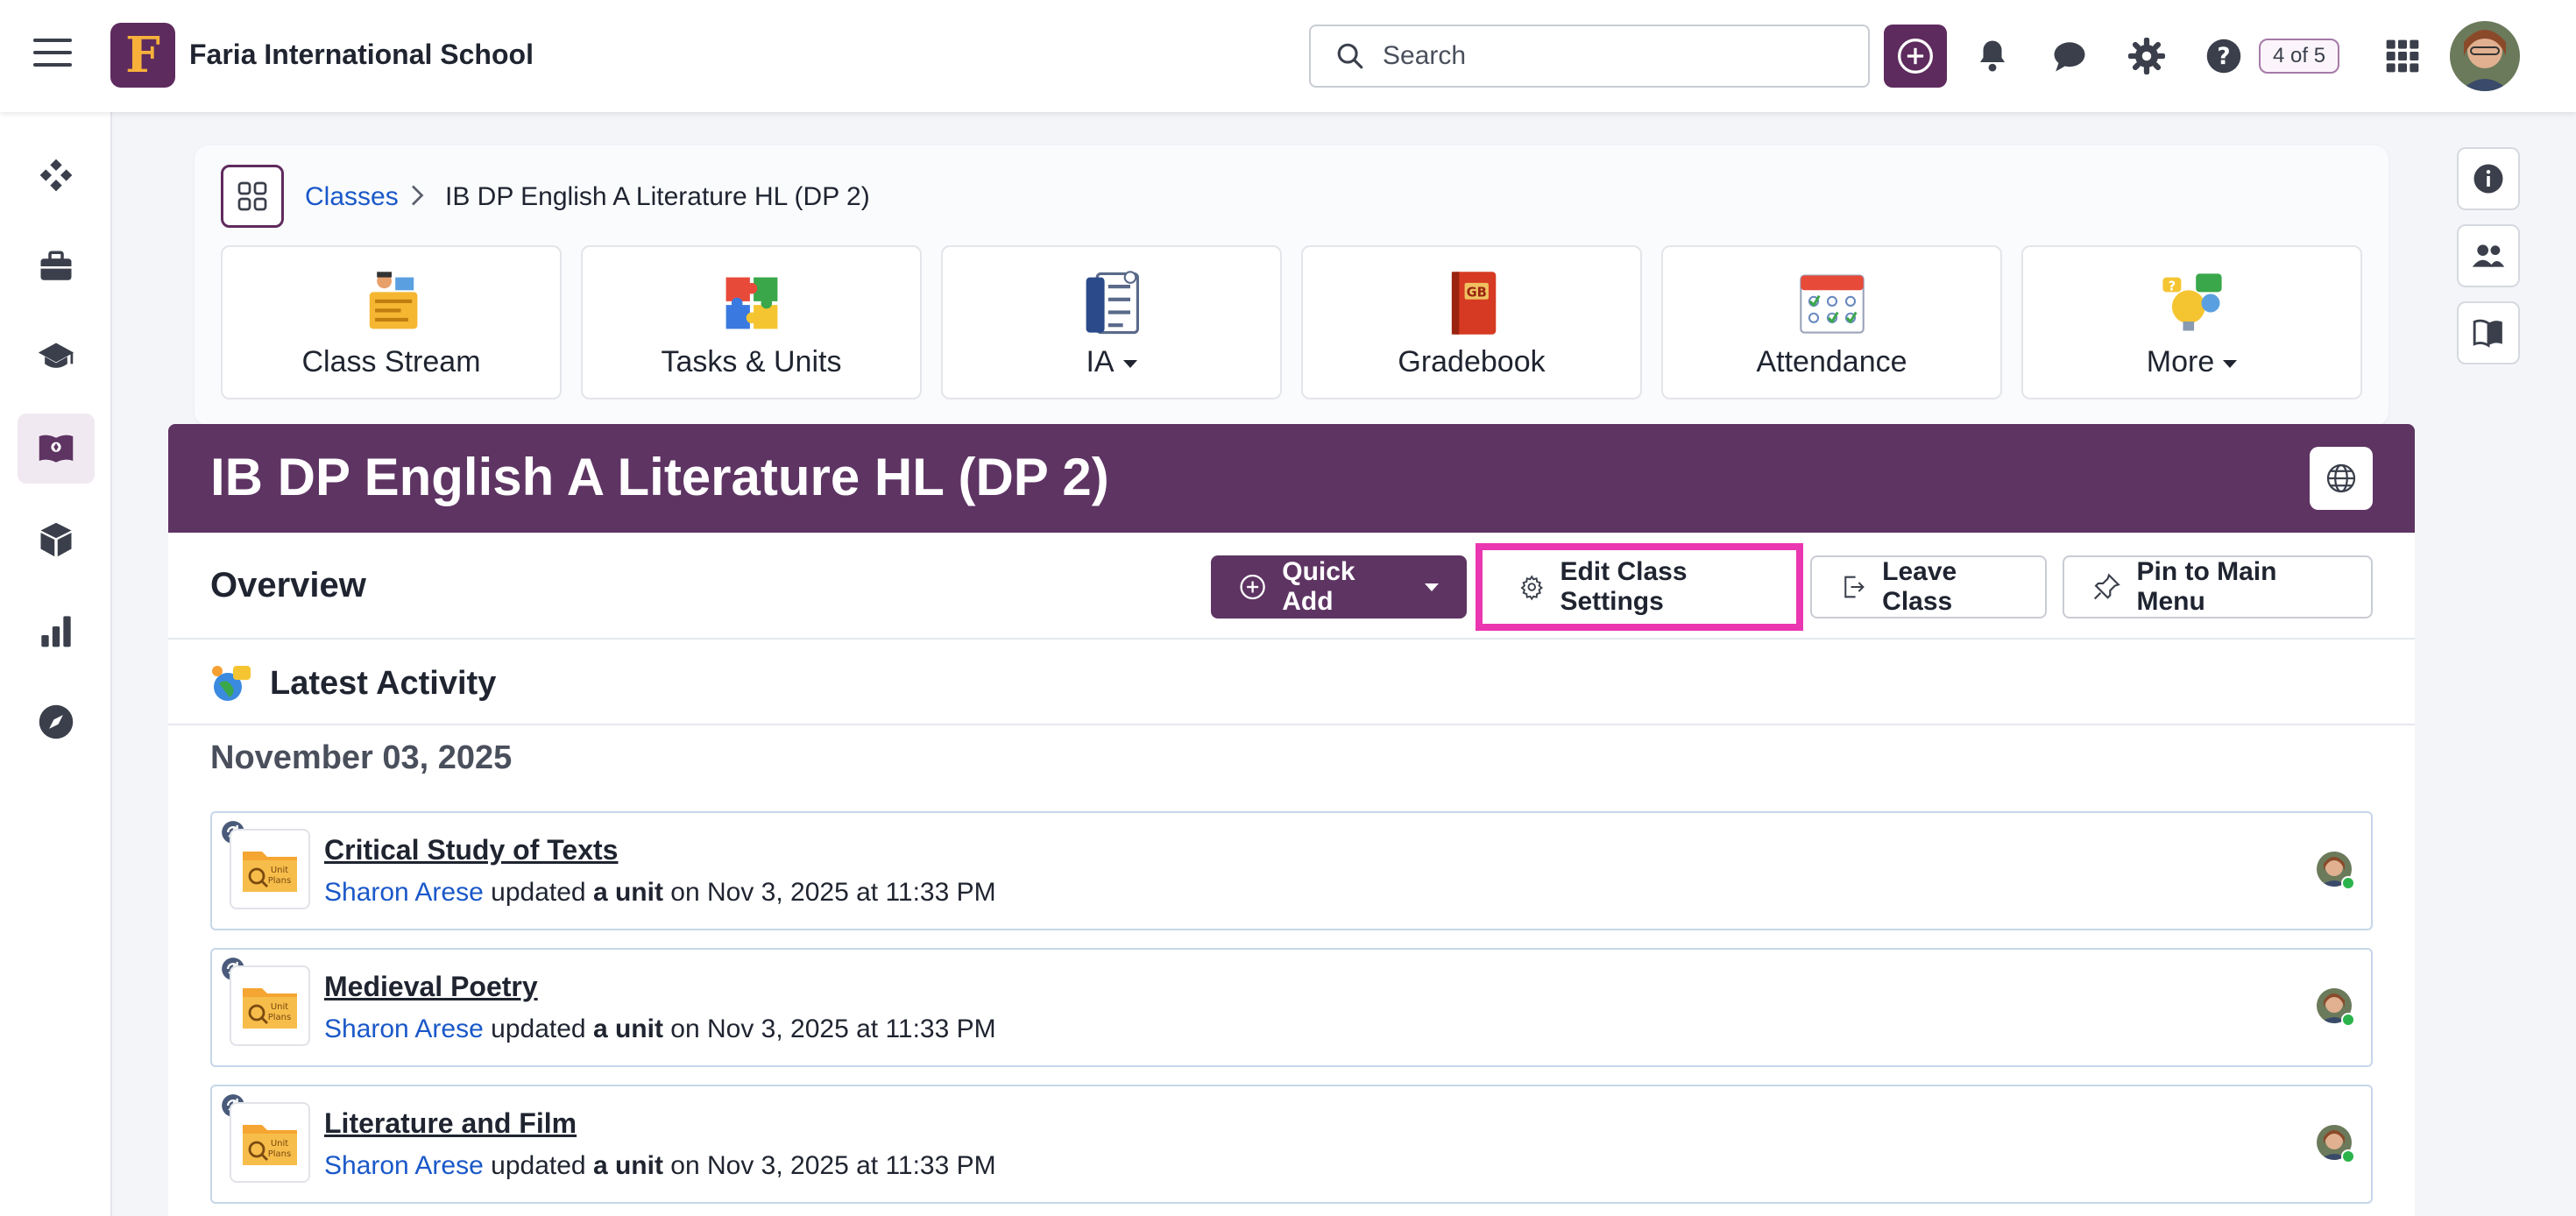  Describe the element at coordinates (431, 987) in the screenshot. I see `activity-title-link: Medieval Poetry` at that location.